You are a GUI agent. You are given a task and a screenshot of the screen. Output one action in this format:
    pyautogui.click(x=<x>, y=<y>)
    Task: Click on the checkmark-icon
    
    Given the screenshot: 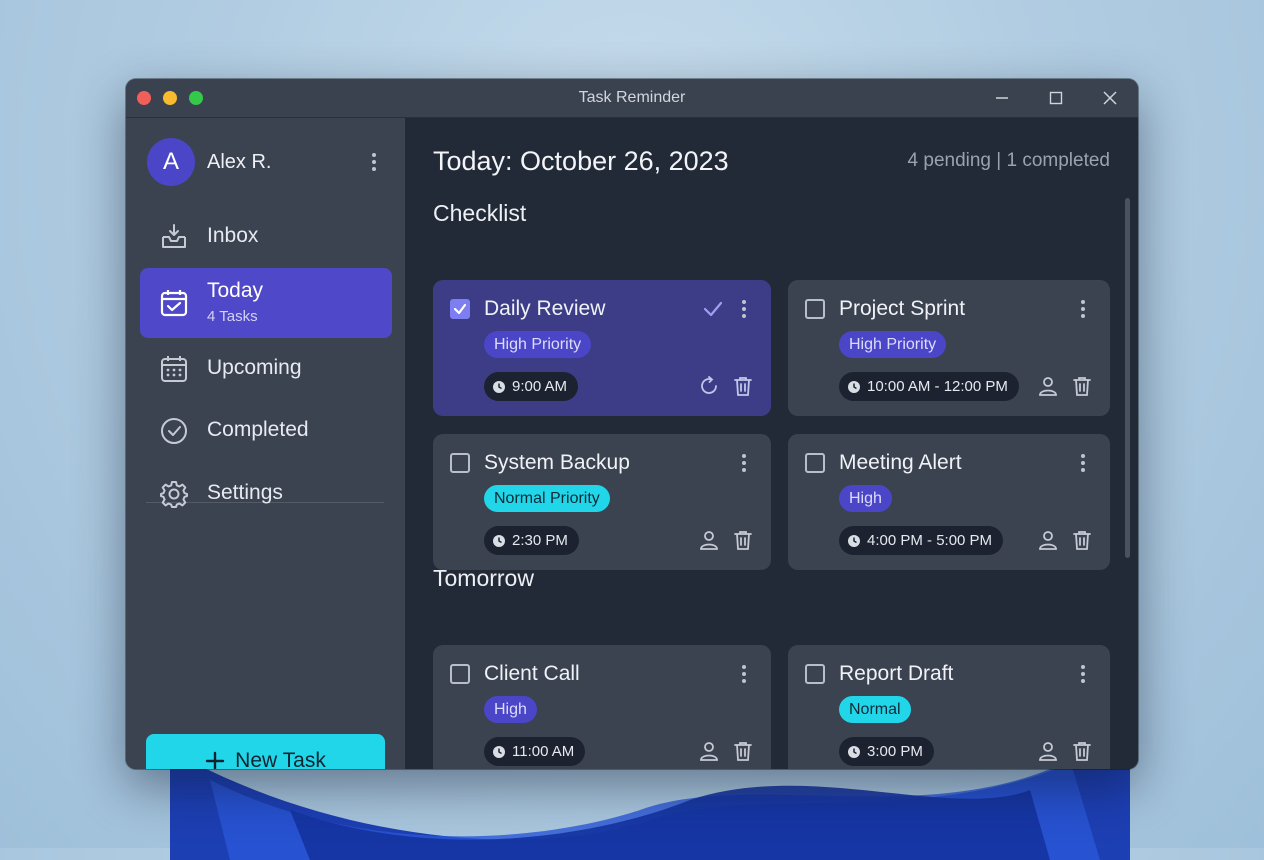 What is the action you would take?
    pyautogui.click(x=460, y=309)
    